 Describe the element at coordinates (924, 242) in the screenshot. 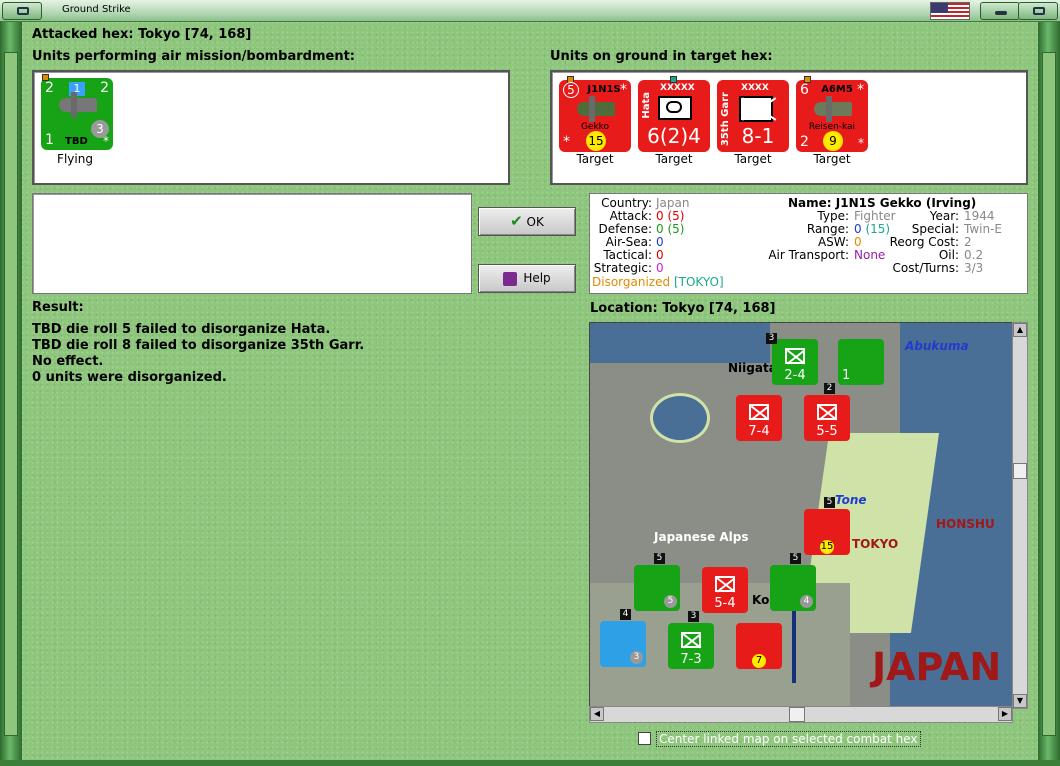

I see `reorg-label: Reorg Cost:` at that location.